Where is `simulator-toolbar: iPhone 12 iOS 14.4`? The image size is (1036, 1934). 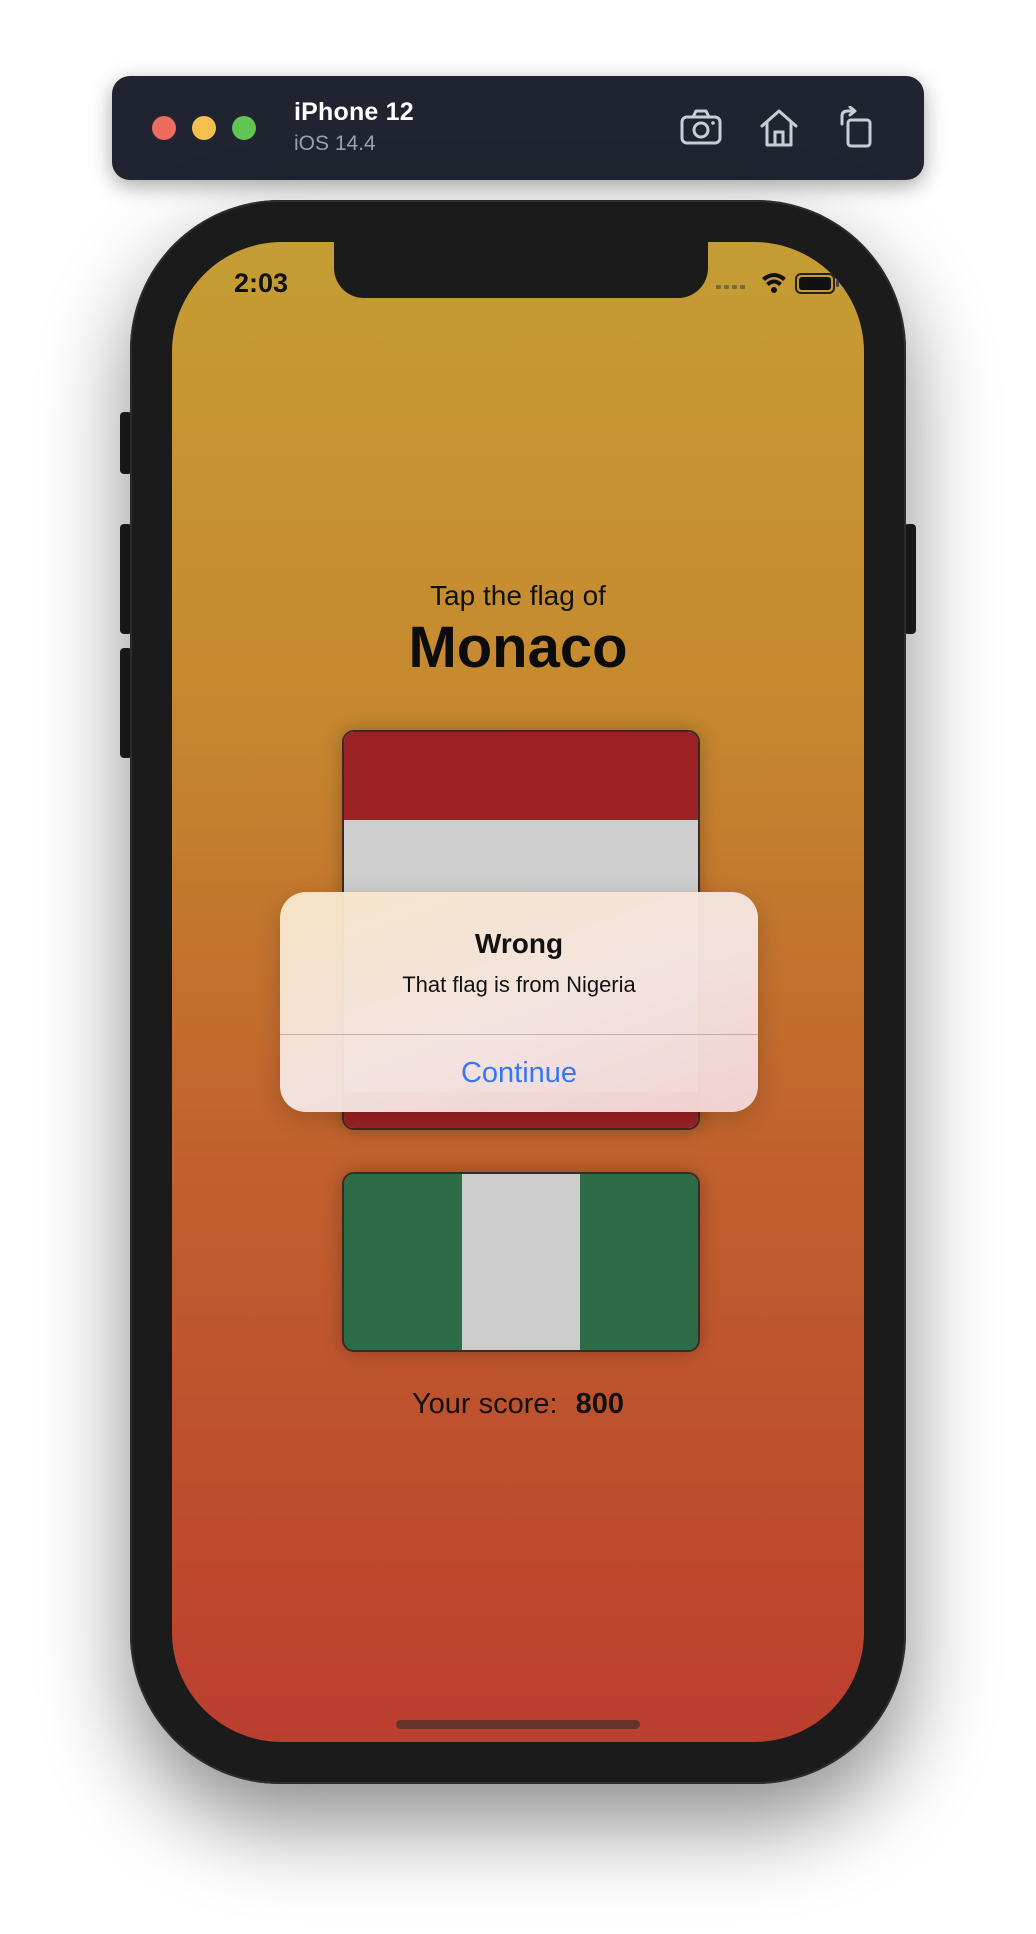
simulator-toolbar: iPhone 12 iOS 14.4 is located at coordinates (518, 128).